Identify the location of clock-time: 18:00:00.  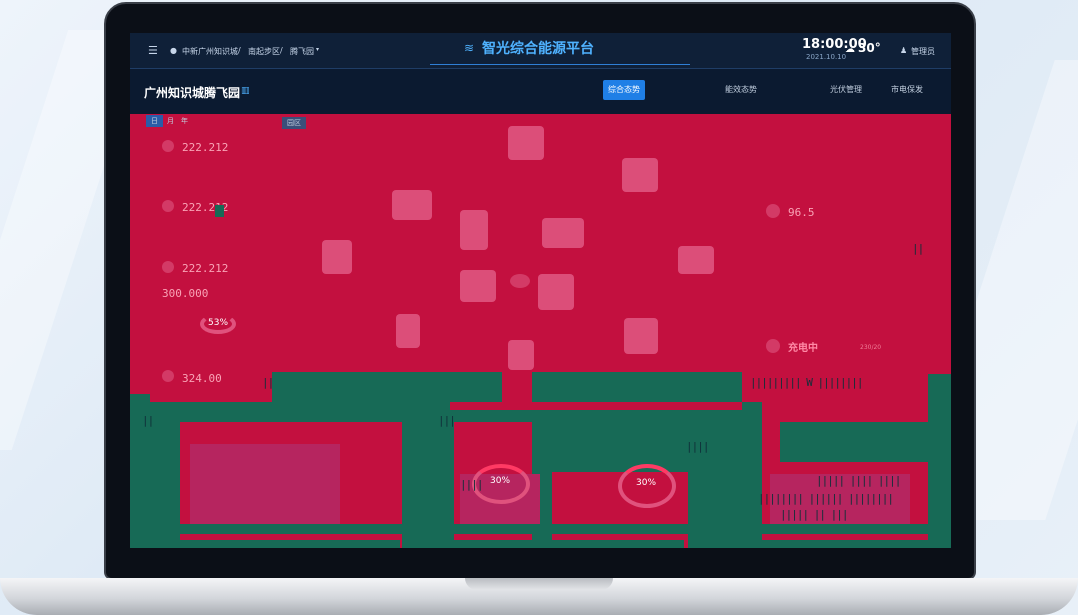
(834, 44).